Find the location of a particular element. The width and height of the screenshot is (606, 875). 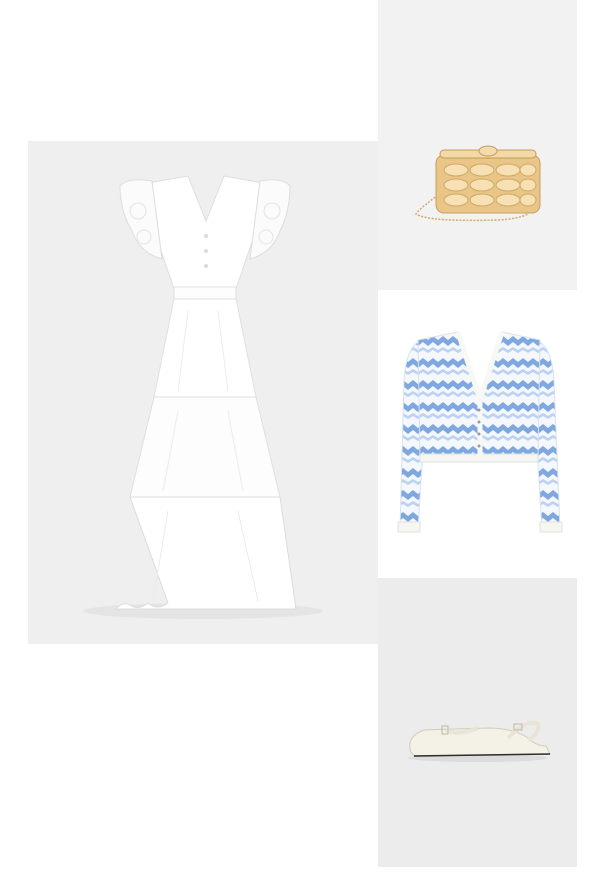

gold-metal-clutch-bag-image is located at coordinates (478, 183).